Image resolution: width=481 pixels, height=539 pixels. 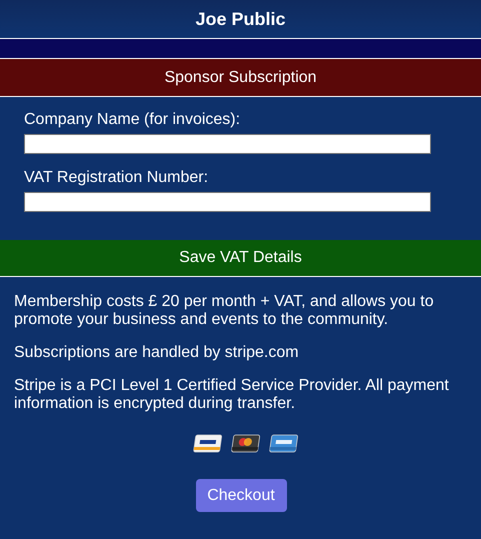 What do you see at coordinates (157, 353) in the screenshot?
I see `info-paragraph: Subscriptions are handled by stripe.com` at bounding box center [157, 353].